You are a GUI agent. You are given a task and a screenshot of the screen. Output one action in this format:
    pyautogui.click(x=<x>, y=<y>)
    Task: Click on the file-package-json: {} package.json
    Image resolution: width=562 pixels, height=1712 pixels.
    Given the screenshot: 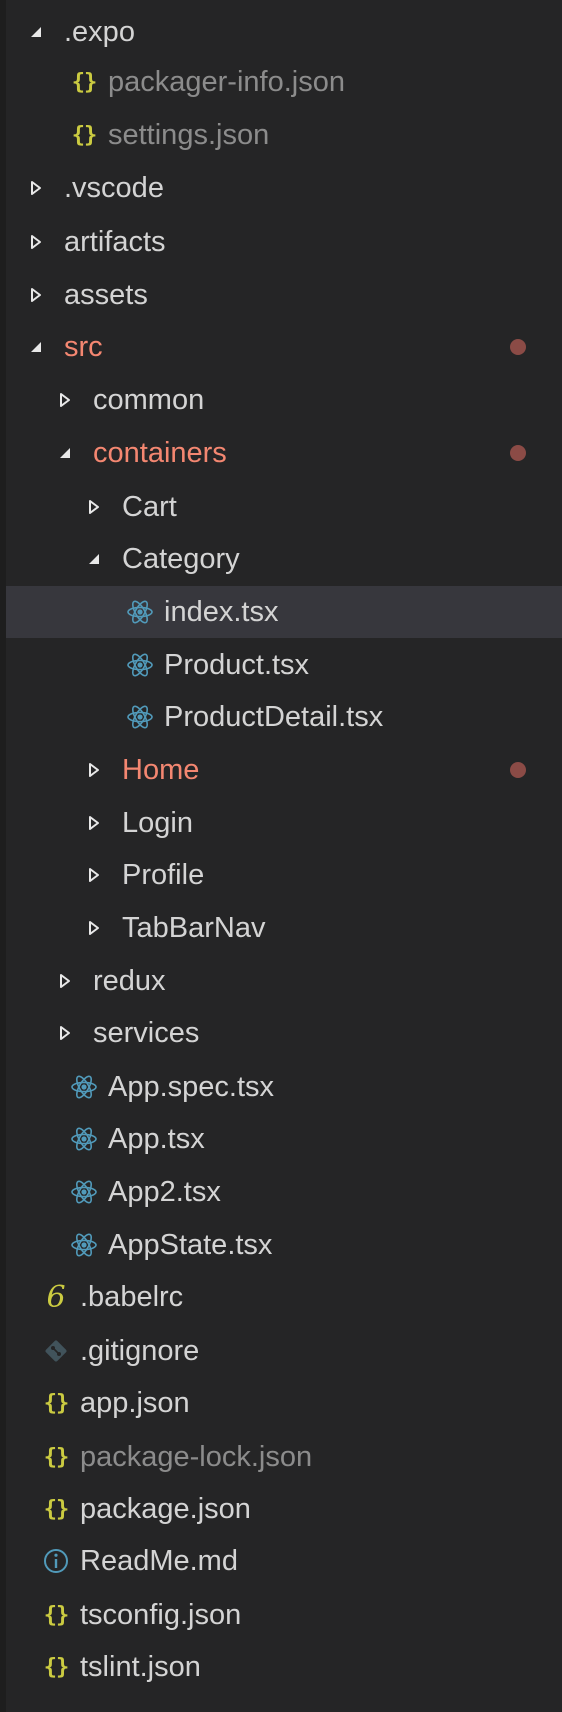 What is the action you would take?
    pyautogui.click(x=284, y=1509)
    